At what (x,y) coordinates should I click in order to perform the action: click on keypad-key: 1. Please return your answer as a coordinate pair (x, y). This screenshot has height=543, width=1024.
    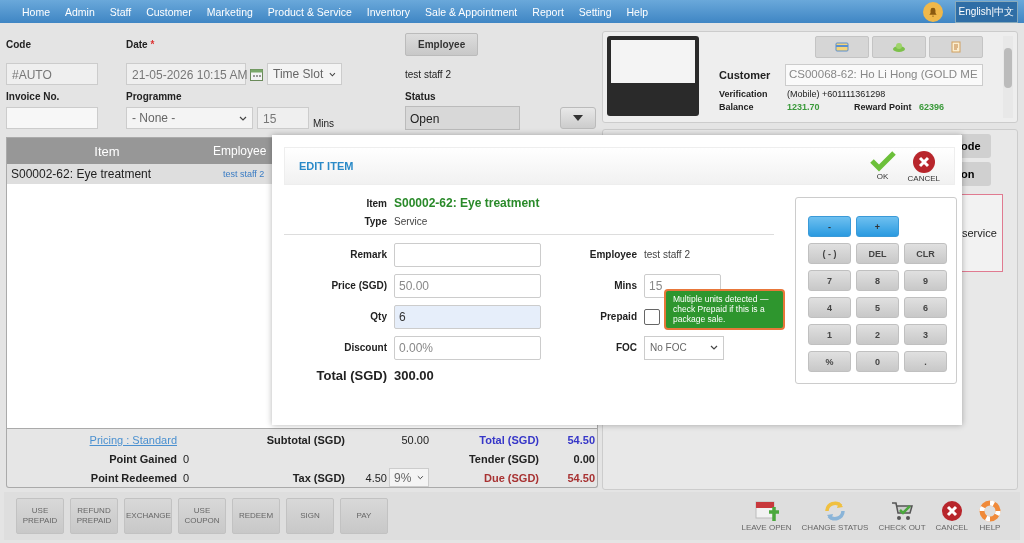
    Looking at the image, I should click on (829, 334).